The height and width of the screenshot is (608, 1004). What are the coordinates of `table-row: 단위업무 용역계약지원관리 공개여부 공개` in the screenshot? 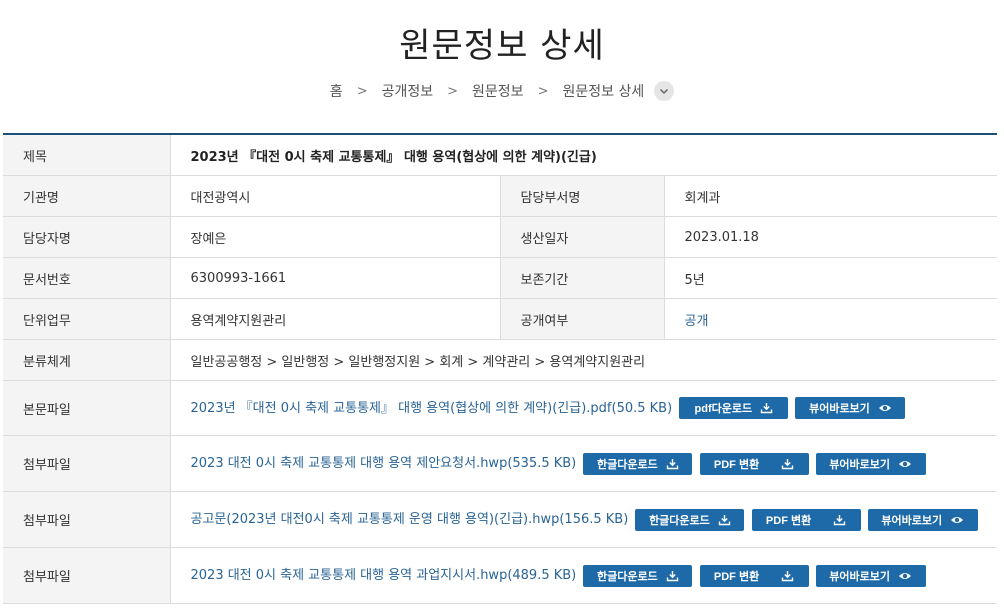 It's located at (500, 319).